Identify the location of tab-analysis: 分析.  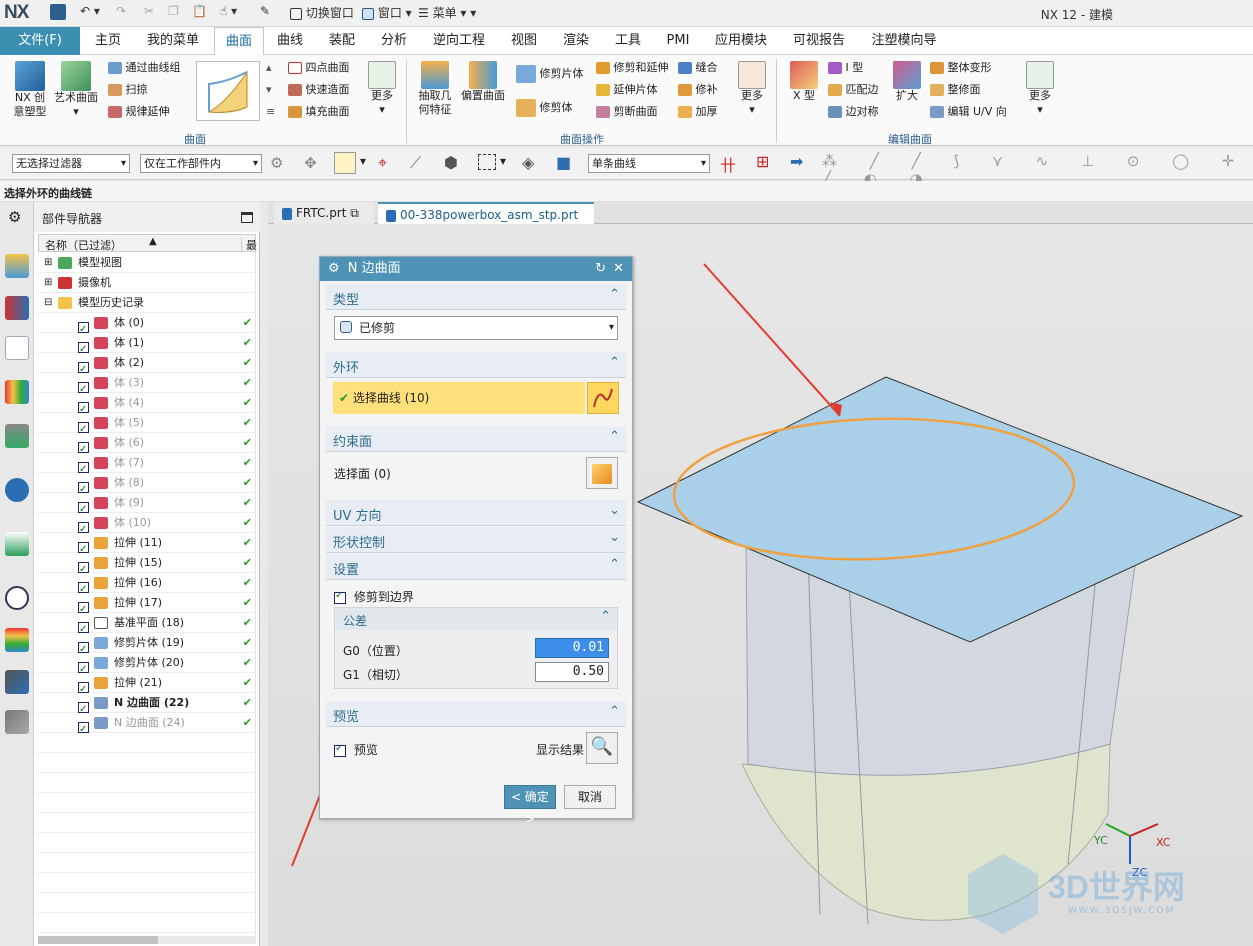
(394, 41).